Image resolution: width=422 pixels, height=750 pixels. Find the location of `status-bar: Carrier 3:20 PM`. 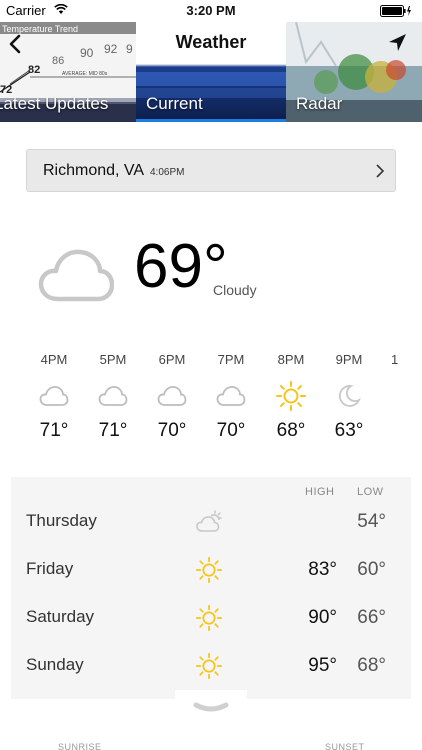

status-bar: Carrier 3:20 PM is located at coordinates (211, 11).